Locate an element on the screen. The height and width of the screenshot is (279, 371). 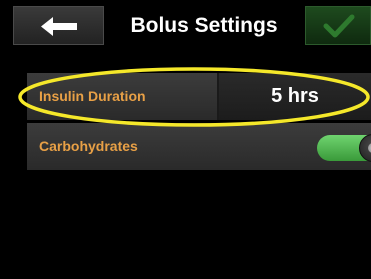
confirm-button is located at coordinates (338, 25).